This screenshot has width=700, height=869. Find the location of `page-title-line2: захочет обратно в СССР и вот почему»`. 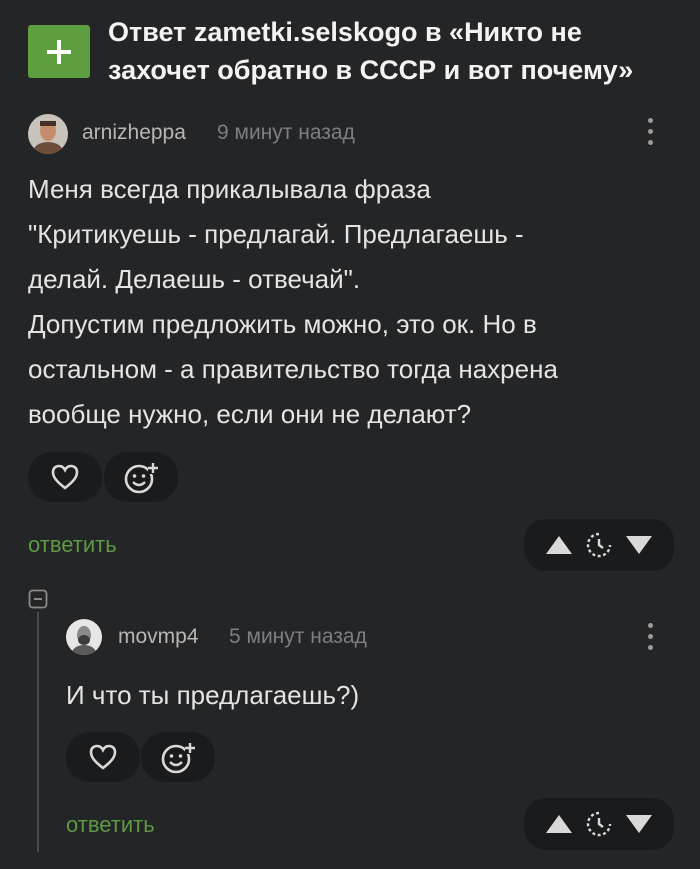

page-title-line2: захочет обратно в СССР и вот почему» is located at coordinates (371, 70).